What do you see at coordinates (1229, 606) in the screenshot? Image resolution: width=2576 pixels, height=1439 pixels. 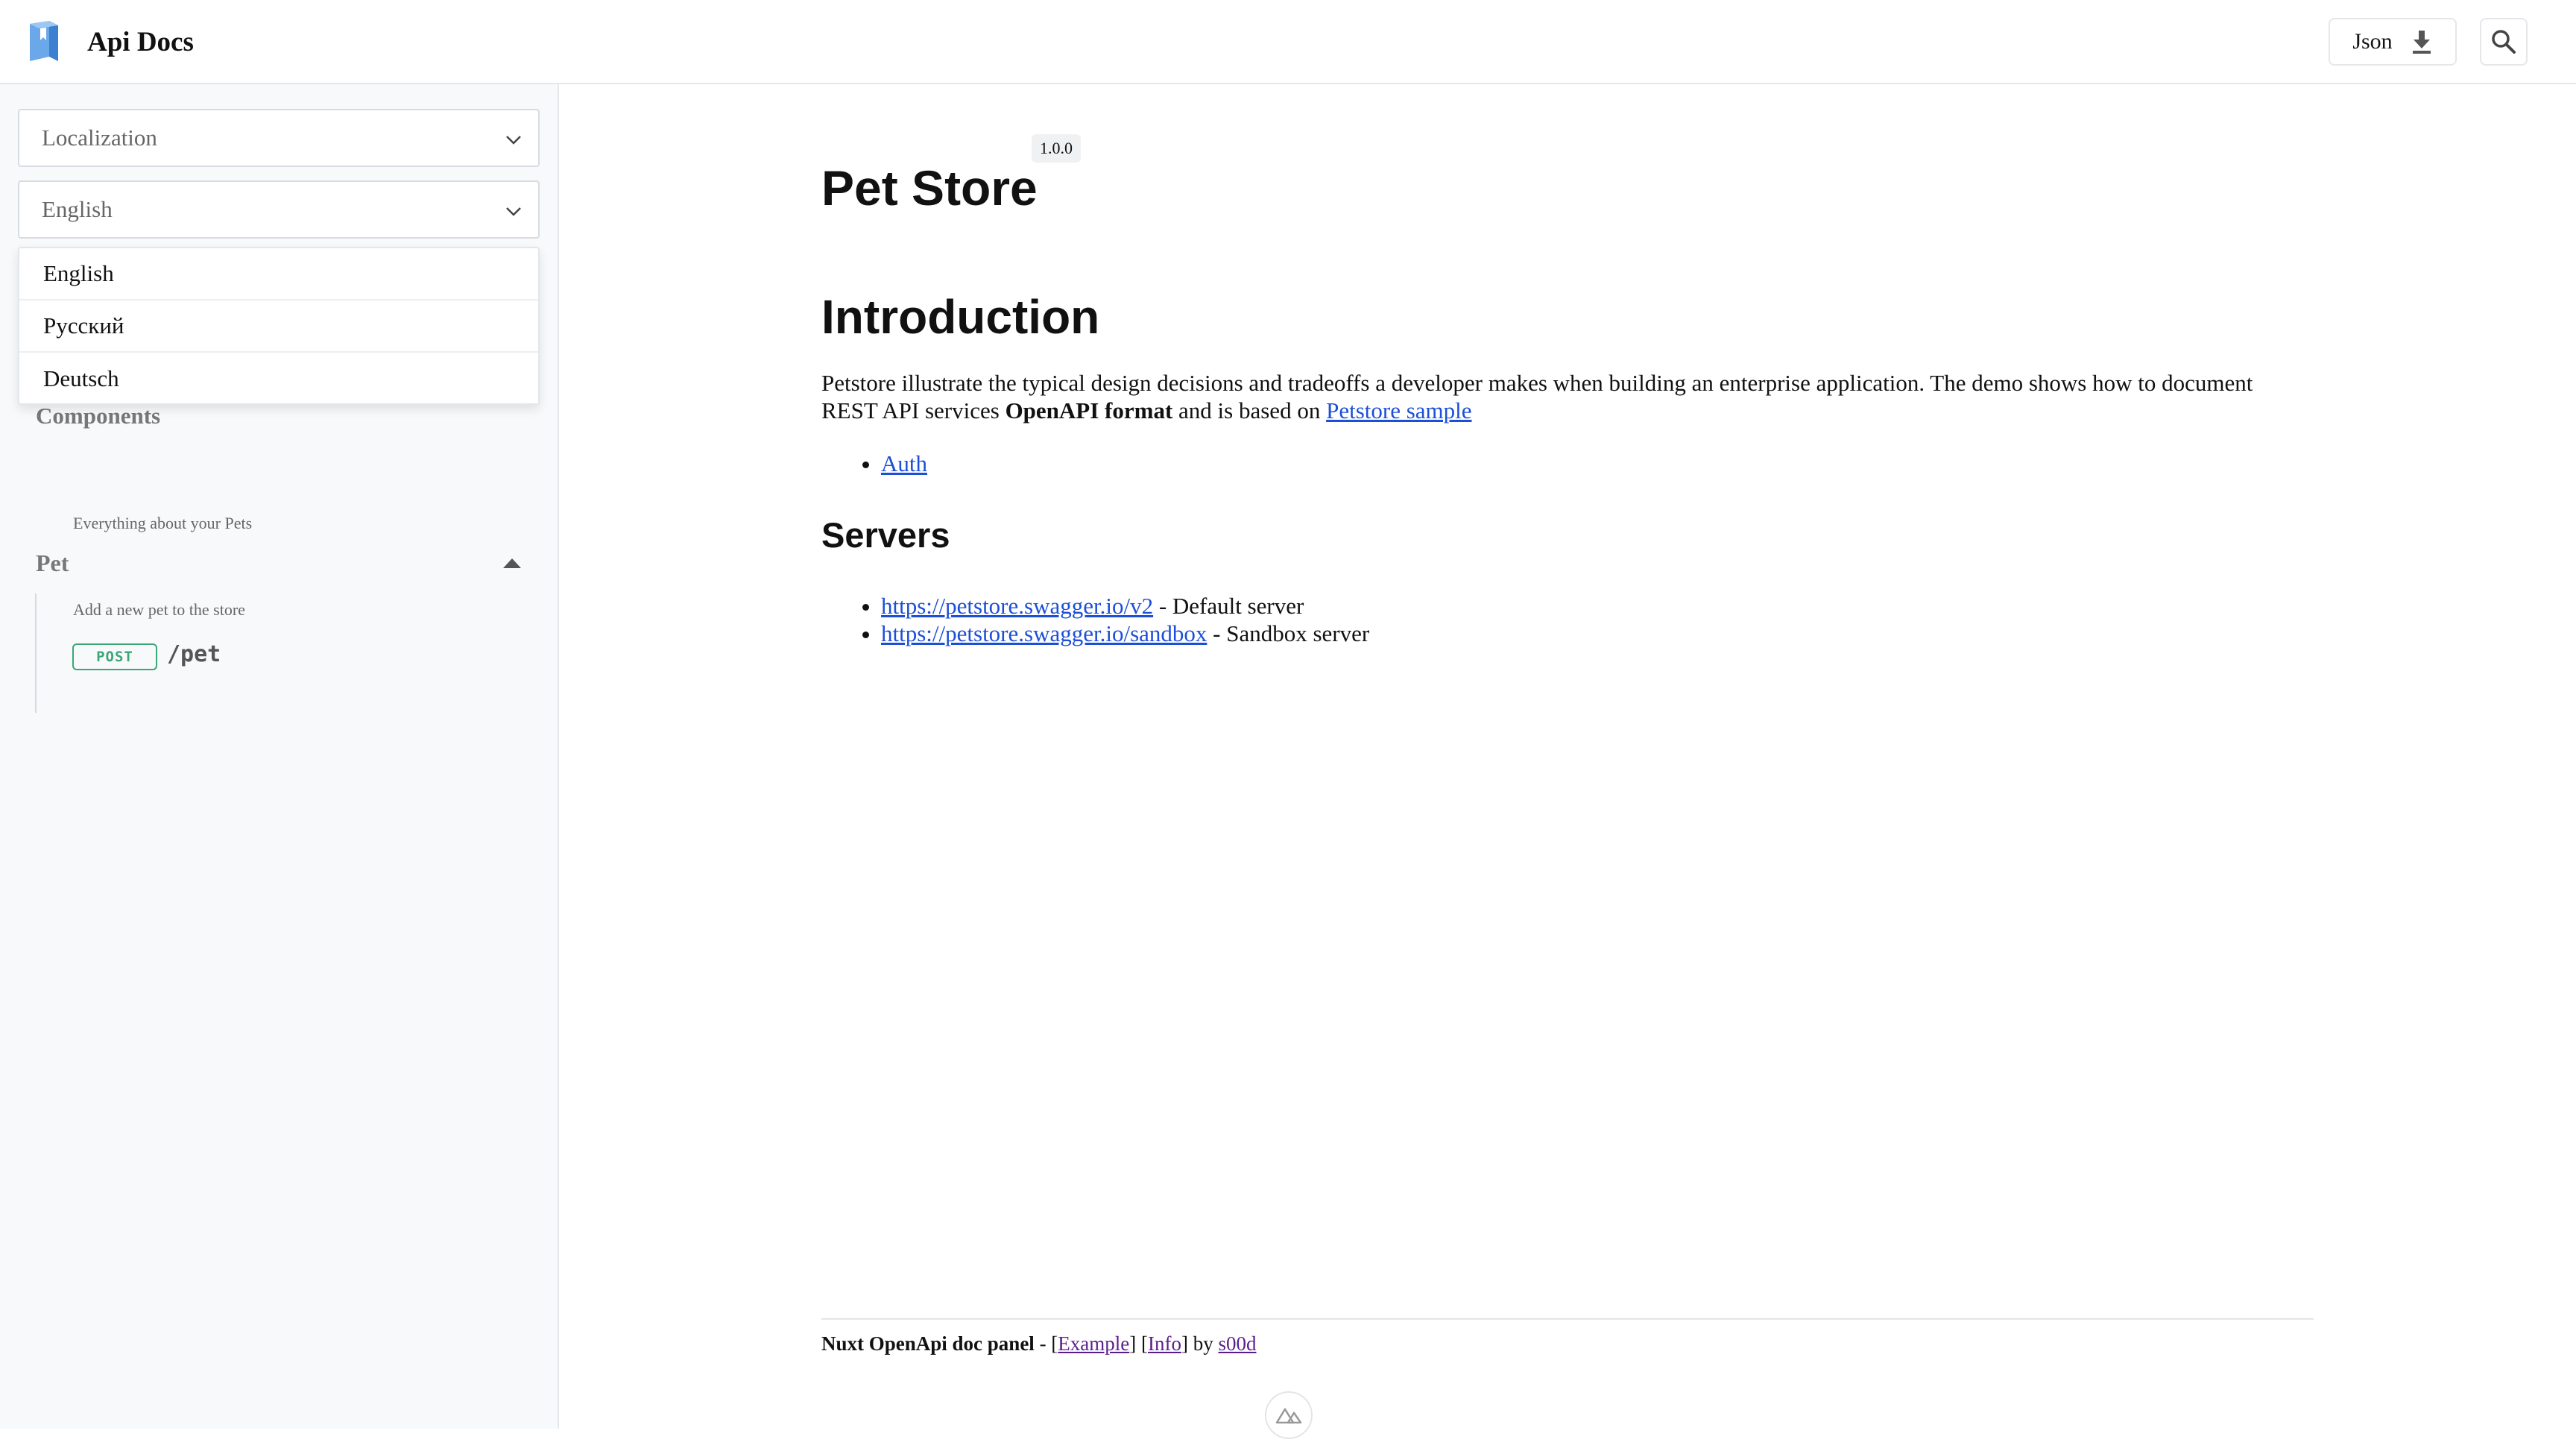 I see `server-description: - Default server` at bounding box center [1229, 606].